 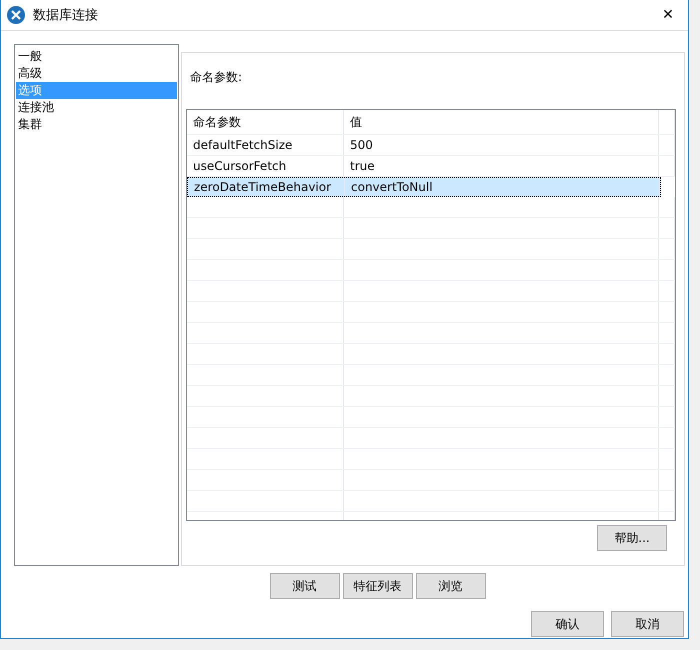 I want to click on app-logo-icon, so click(x=16, y=15).